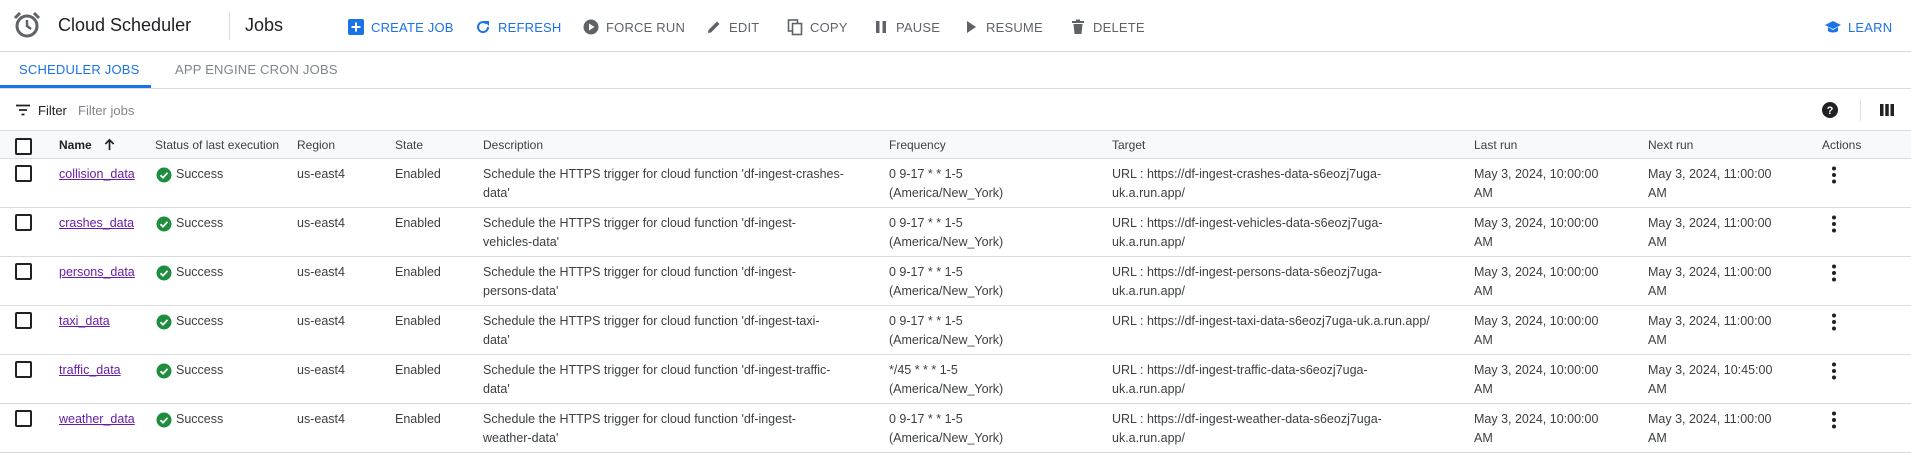  What do you see at coordinates (633, 27) in the screenshot?
I see `force-run-button: FORCE RUN` at bounding box center [633, 27].